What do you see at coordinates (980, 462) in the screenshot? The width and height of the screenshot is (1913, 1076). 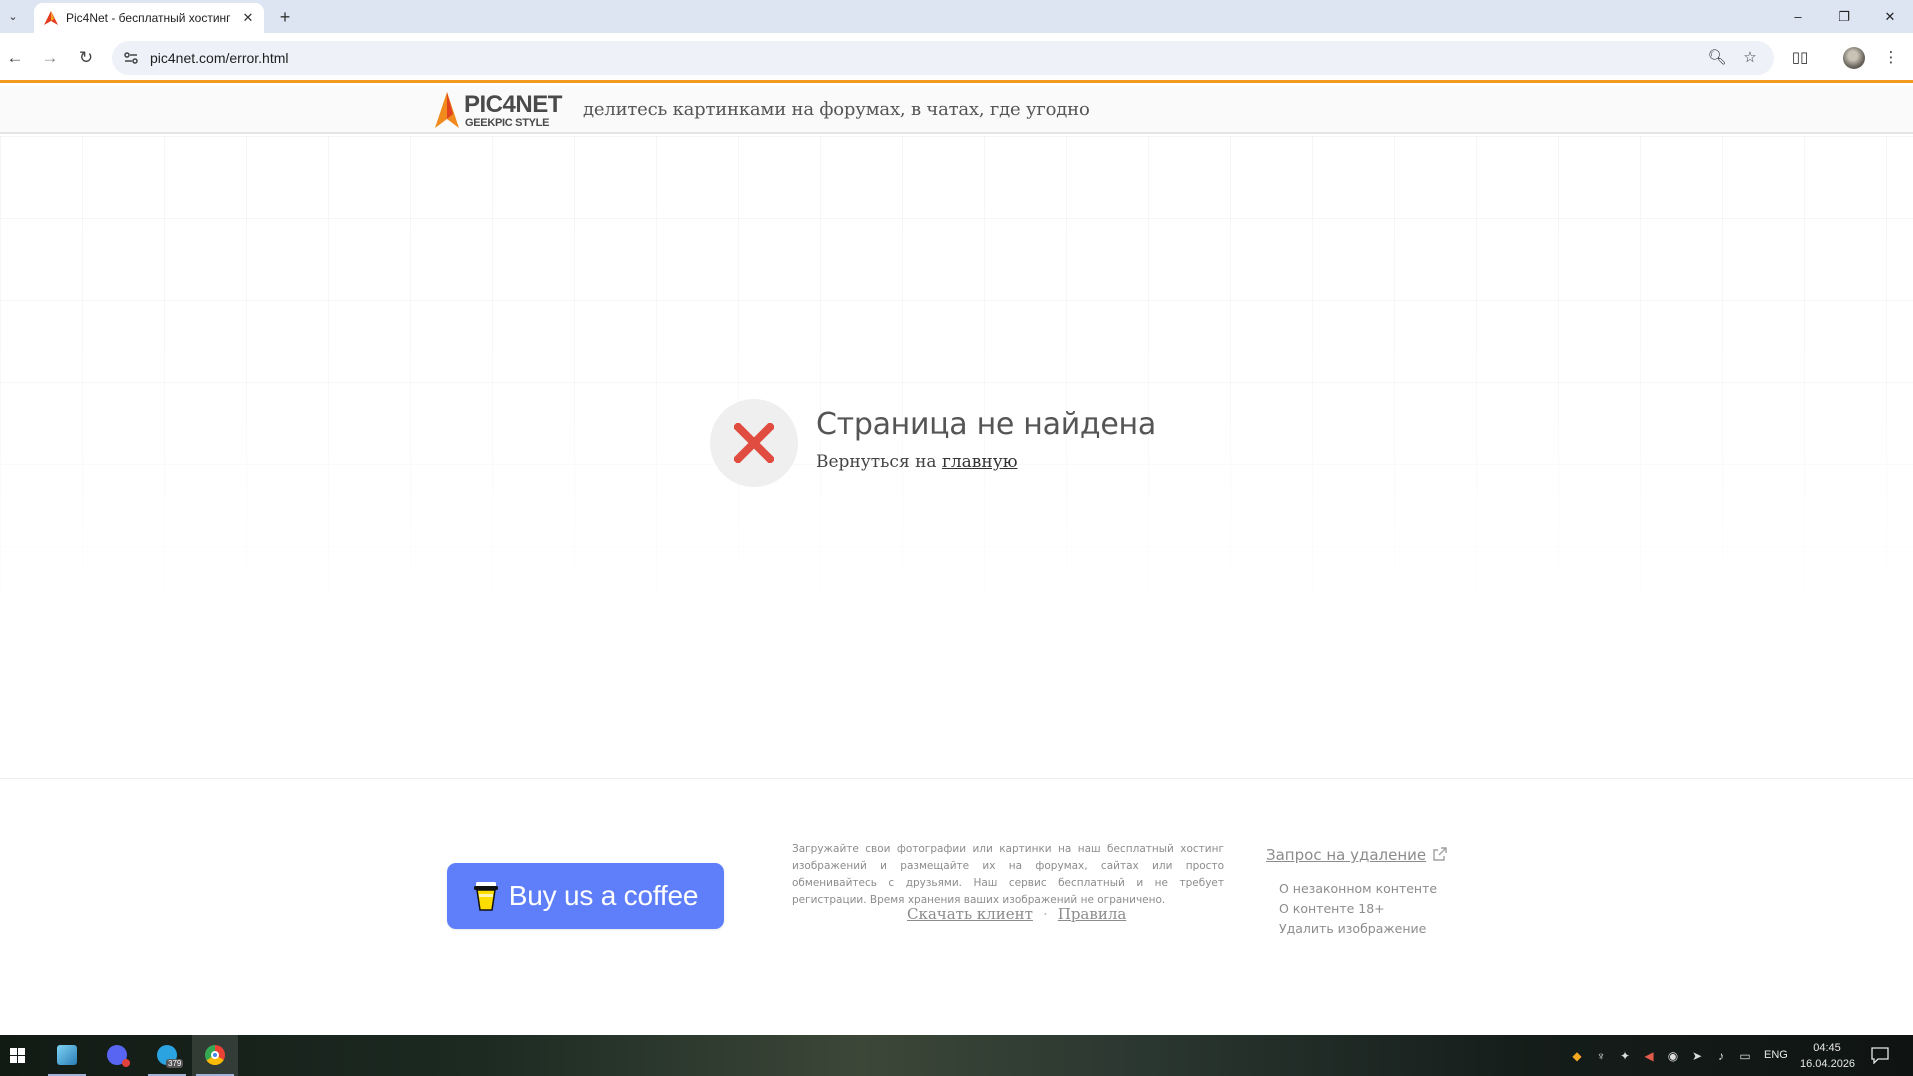 I see `home-link: главную` at bounding box center [980, 462].